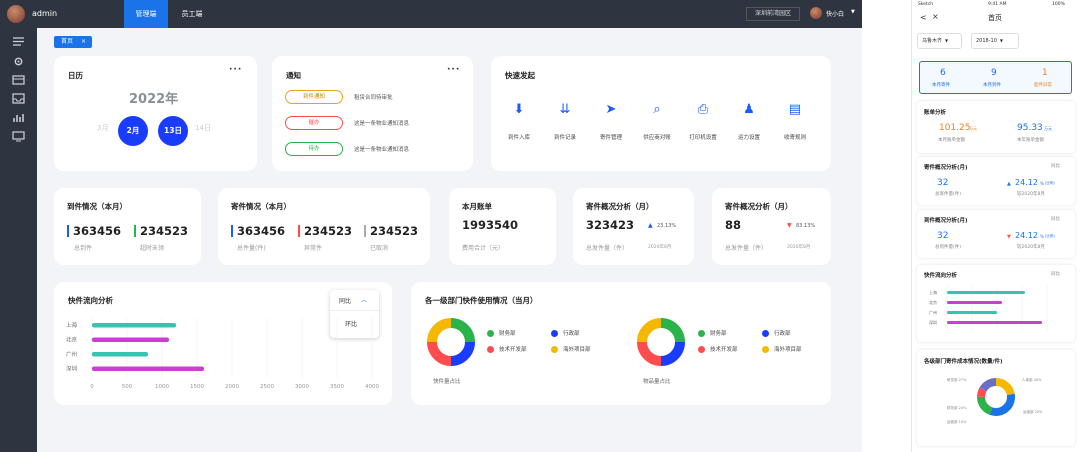  What do you see at coordinates (173, 131) in the screenshot?
I see `day-current: 13日` at bounding box center [173, 131].